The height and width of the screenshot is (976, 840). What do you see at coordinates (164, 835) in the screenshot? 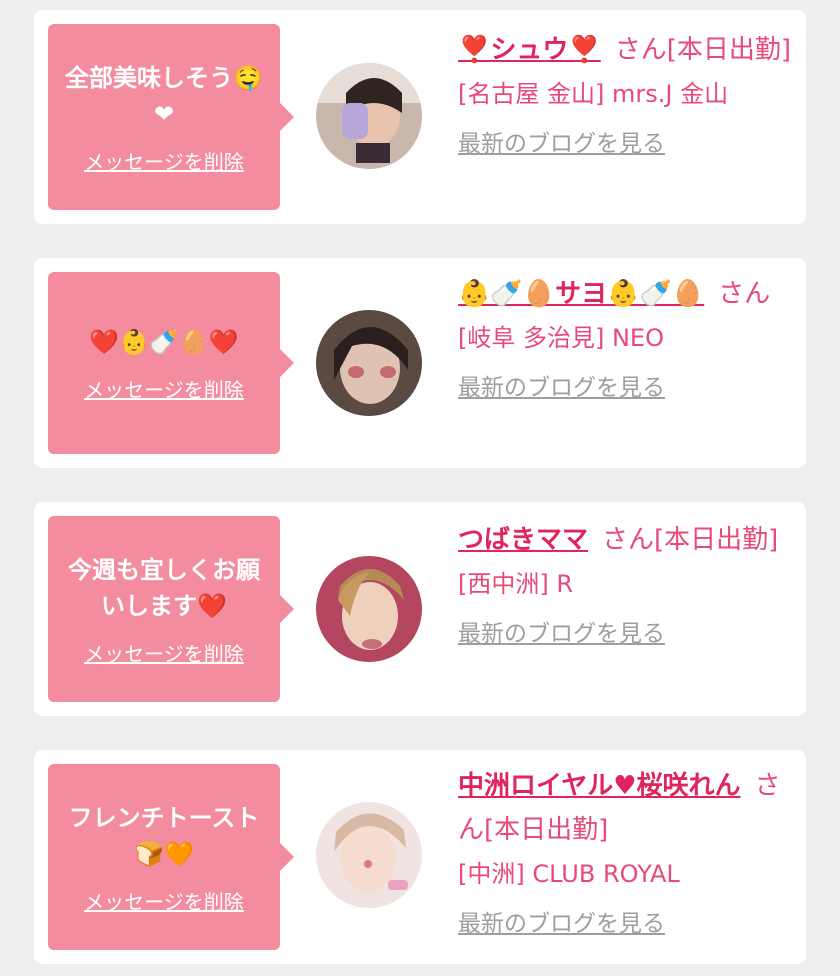
I see `message-text: フレンチトースト🍞🧡` at bounding box center [164, 835].